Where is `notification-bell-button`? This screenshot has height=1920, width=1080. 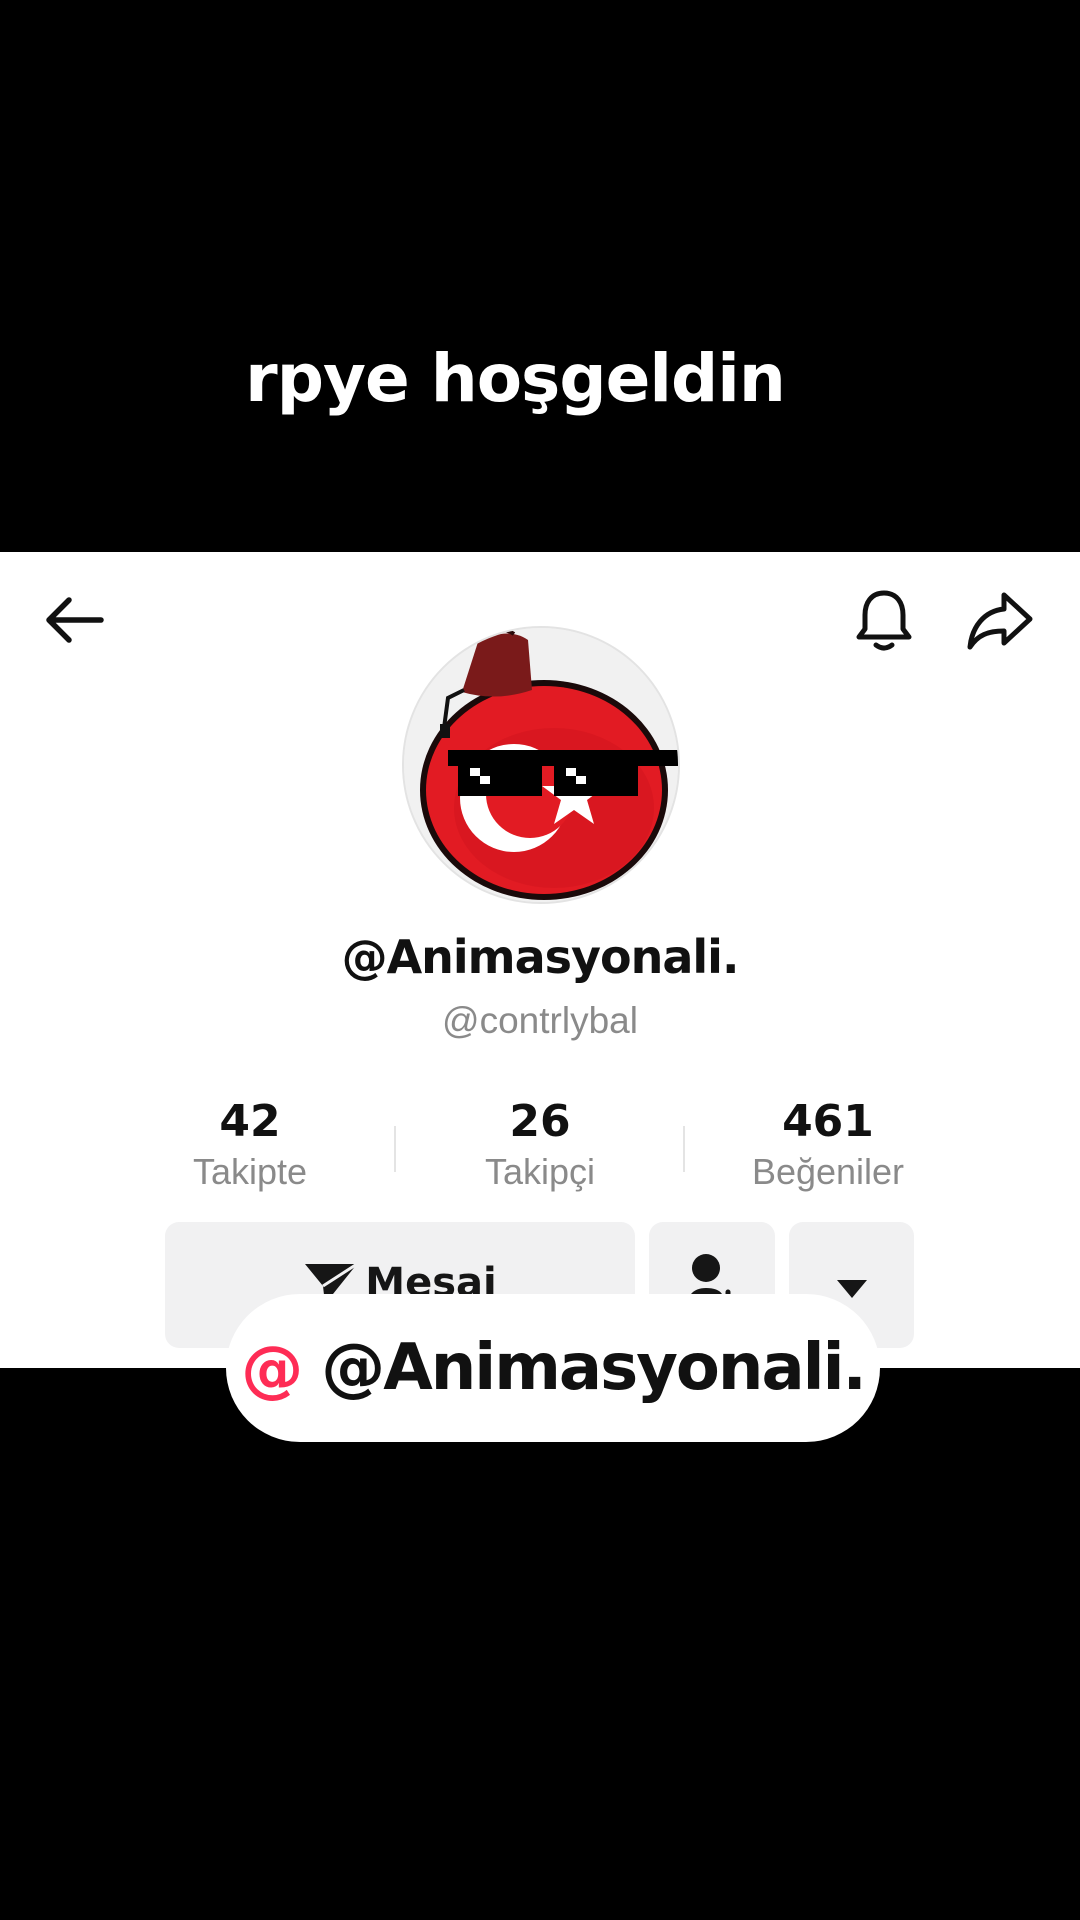
notification-bell-button is located at coordinates (884, 620).